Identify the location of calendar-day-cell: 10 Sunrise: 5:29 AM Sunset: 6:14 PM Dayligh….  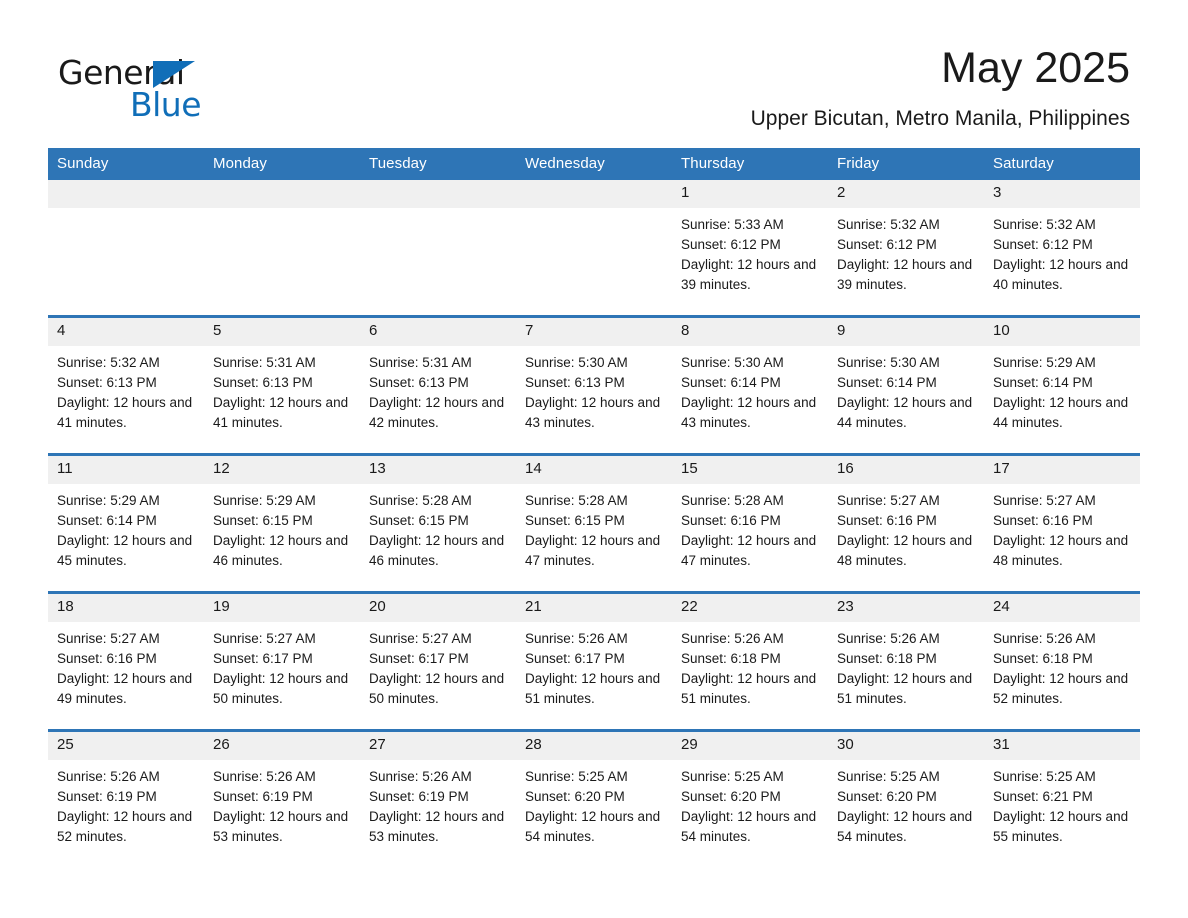
(1062, 385).